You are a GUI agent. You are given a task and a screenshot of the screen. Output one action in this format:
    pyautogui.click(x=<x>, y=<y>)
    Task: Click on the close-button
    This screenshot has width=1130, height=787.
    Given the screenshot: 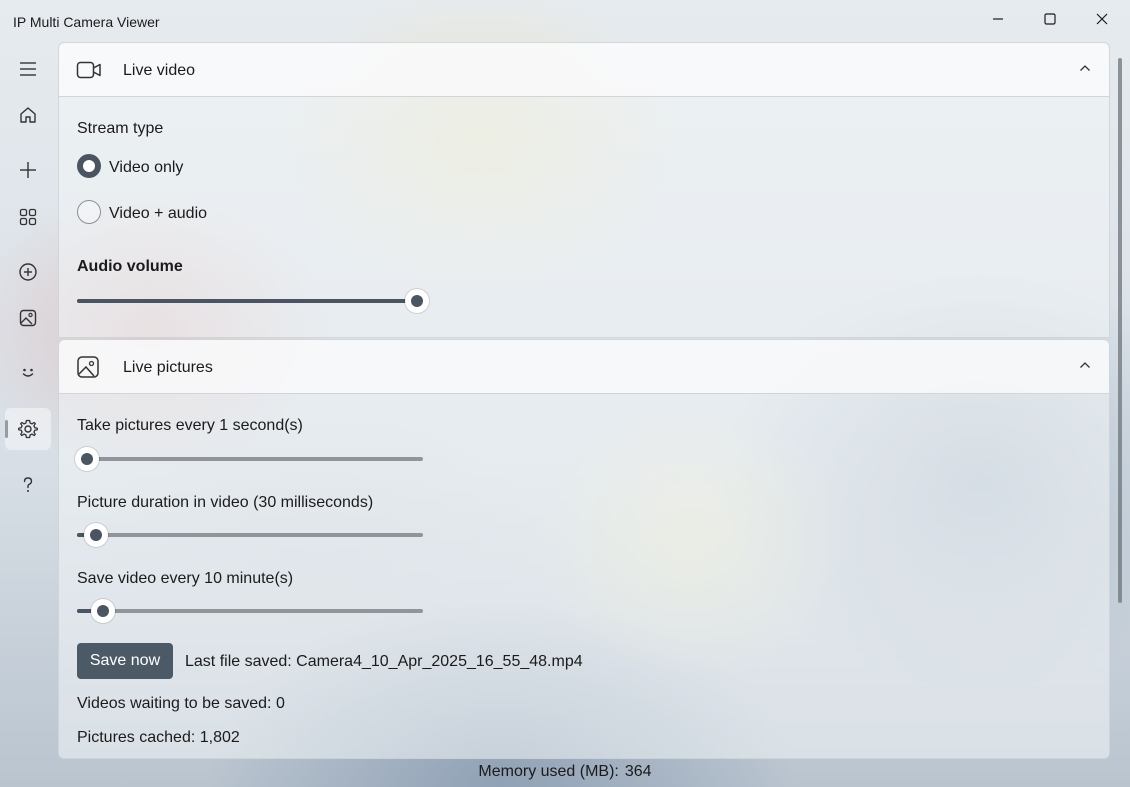 What is the action you would take?
    pyautogui.click(x=1102, y=19)
    